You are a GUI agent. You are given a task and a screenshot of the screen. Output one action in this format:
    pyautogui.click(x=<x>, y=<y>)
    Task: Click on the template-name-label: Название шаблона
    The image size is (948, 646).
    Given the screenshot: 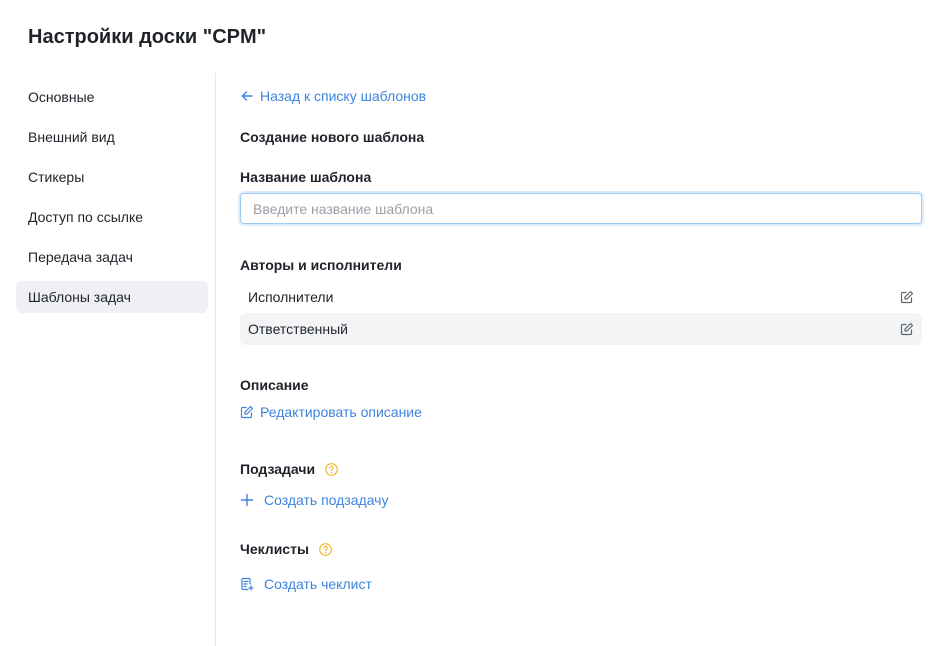 What is the action you would take?
    pyautogui.click(x=306, y=177)
    